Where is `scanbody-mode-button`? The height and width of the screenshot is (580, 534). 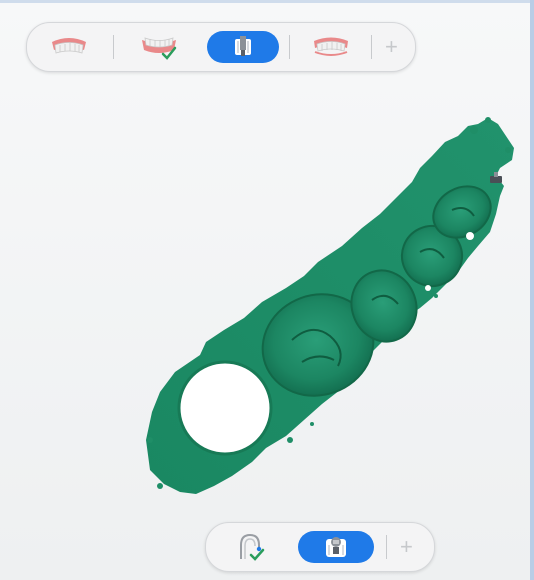
scanbody-mode-button is located at coordinates (243, 47).